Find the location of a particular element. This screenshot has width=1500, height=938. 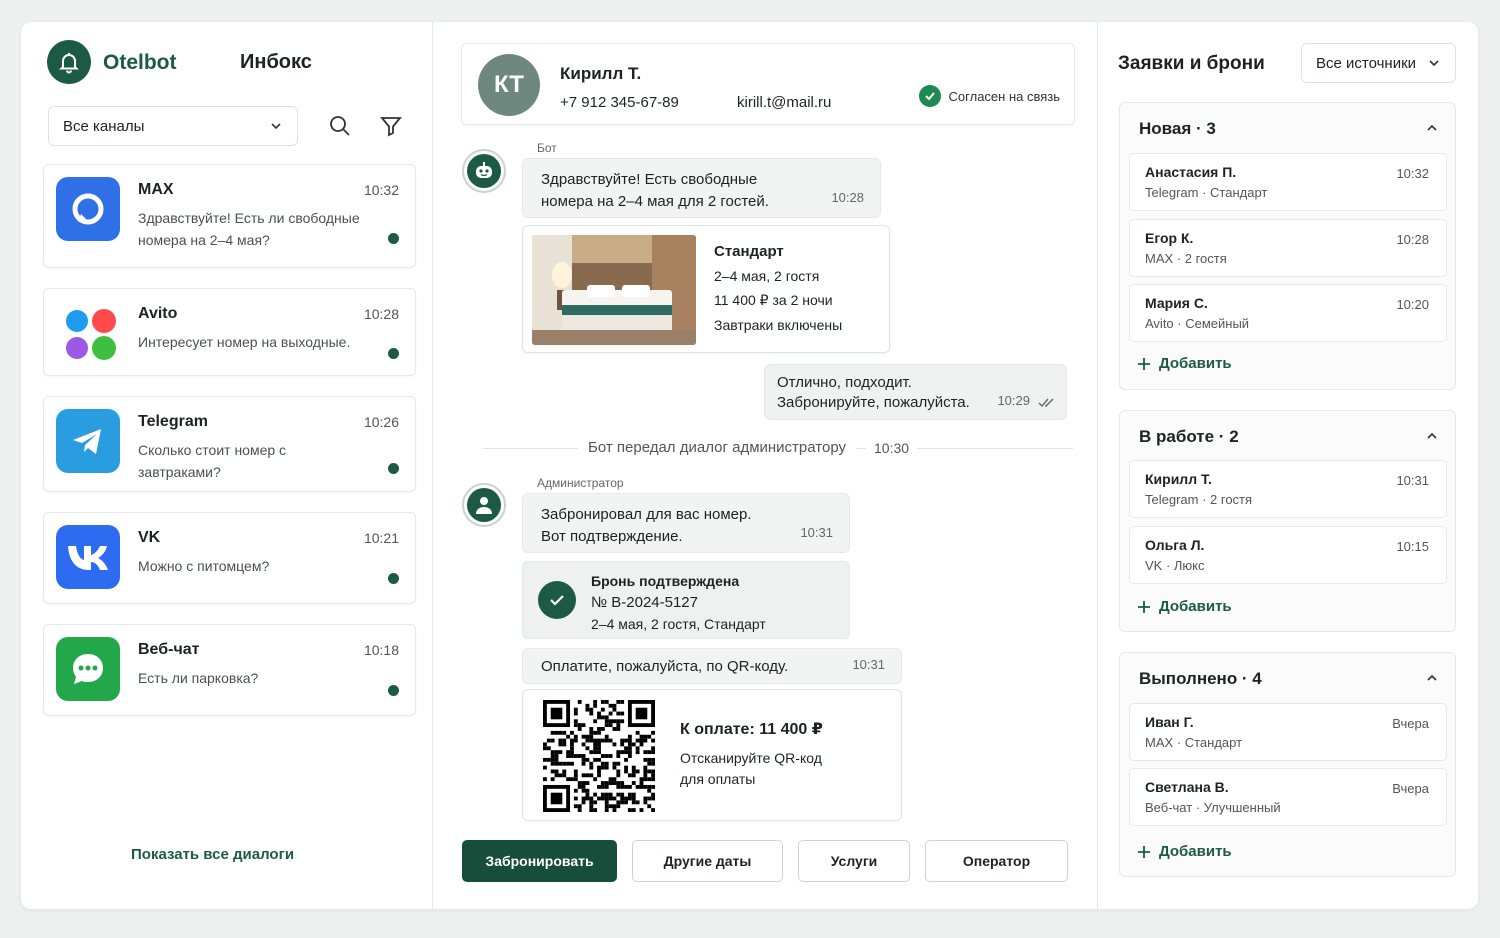

source-filter-label: Все источники is located at coordinates (1366, 63).